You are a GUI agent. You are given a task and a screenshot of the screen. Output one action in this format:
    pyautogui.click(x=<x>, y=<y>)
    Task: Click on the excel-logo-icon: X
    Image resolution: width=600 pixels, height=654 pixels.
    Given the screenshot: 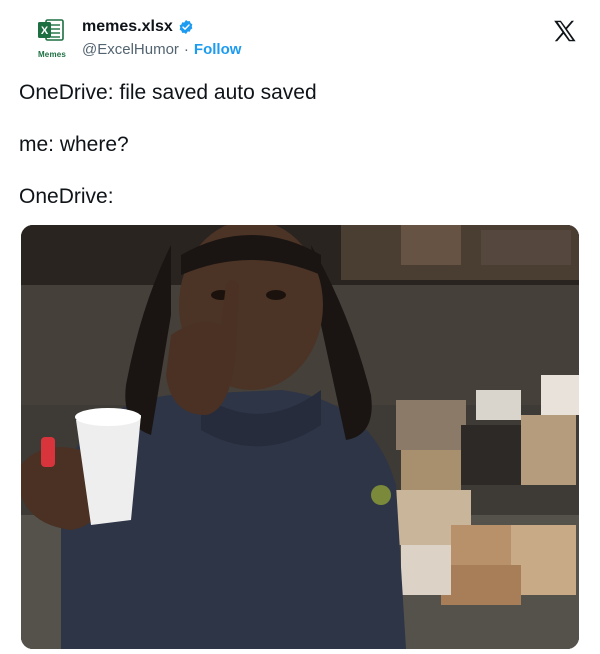 What is the action you would take?
    pyautogui.click(x=51, y=30)
    